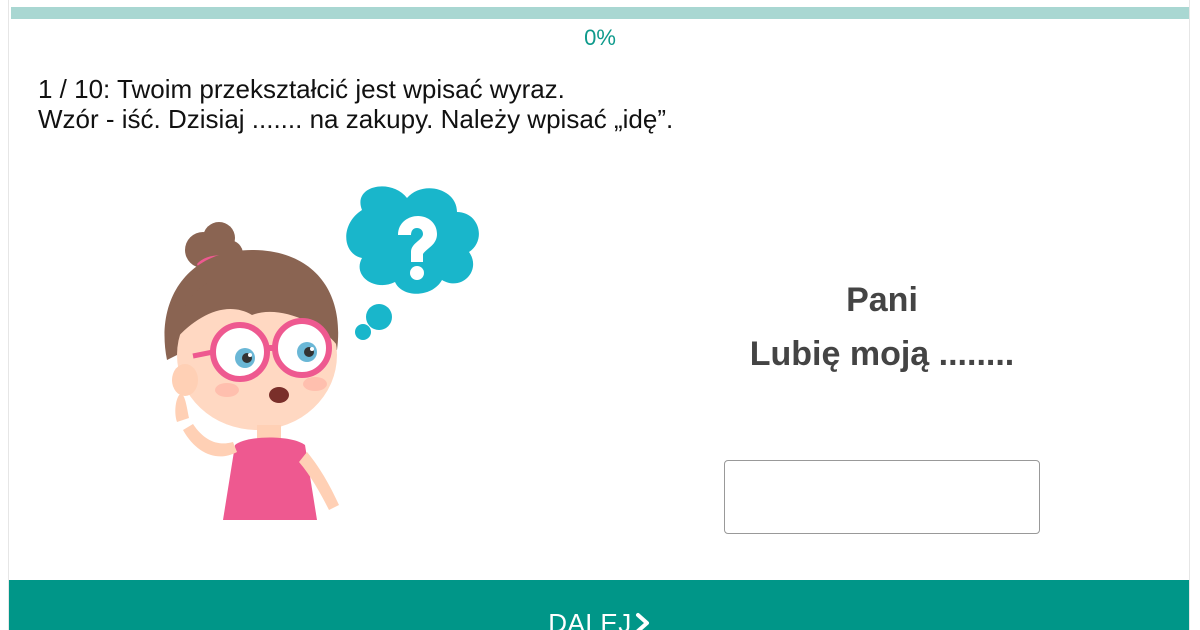 The width and height of the screenshot is (1200, 630). I want to click on answer-input, so click(882, 497).